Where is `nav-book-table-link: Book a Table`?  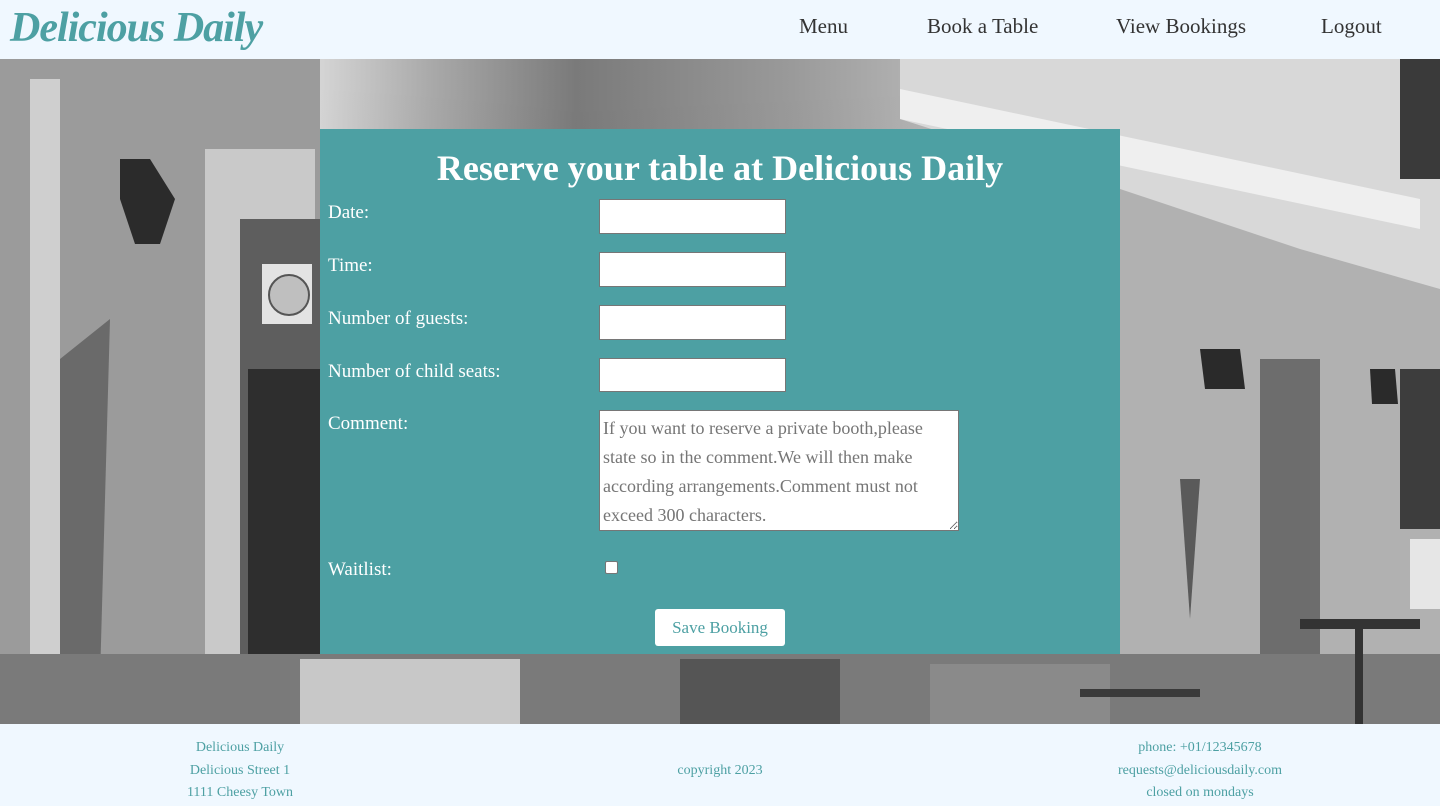 nav-book-table-link: Book a Table is located at coordinates (982, 26).